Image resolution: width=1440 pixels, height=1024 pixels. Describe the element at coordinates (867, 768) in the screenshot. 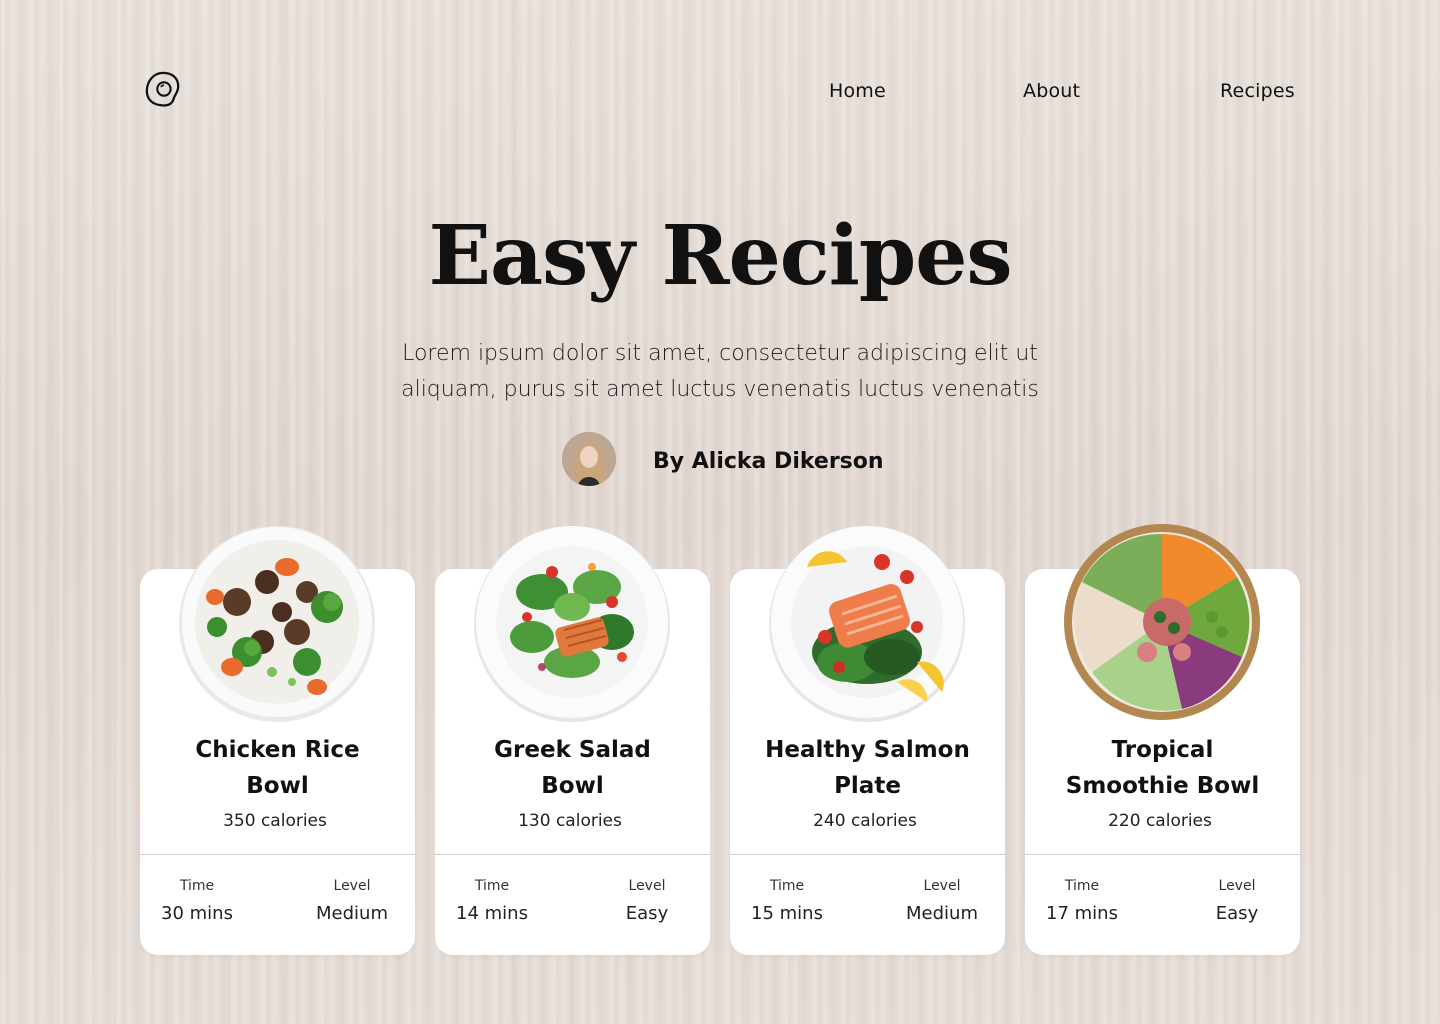

I see `recipe-name: Healthy Salmon Plate` at that location.